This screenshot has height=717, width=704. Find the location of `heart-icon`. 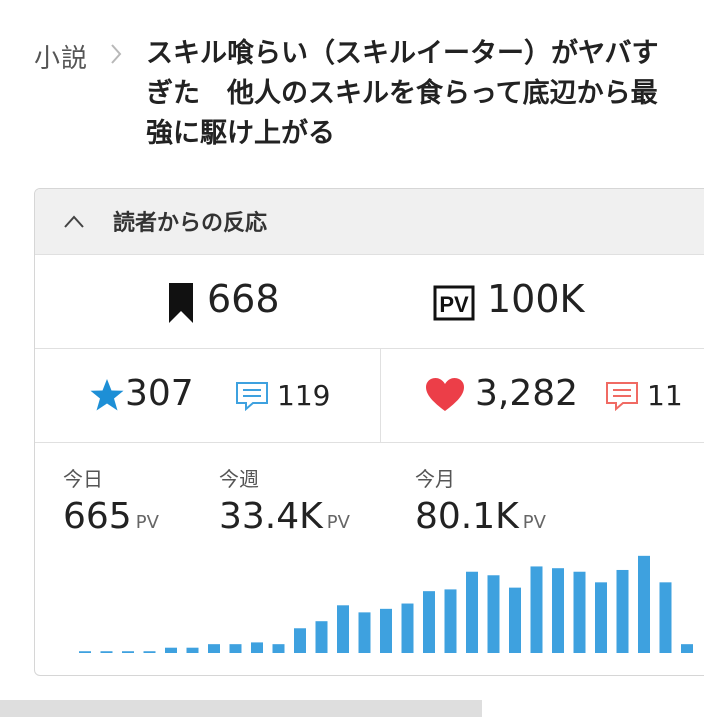

heart-icon is located at coordinates (445, 394).